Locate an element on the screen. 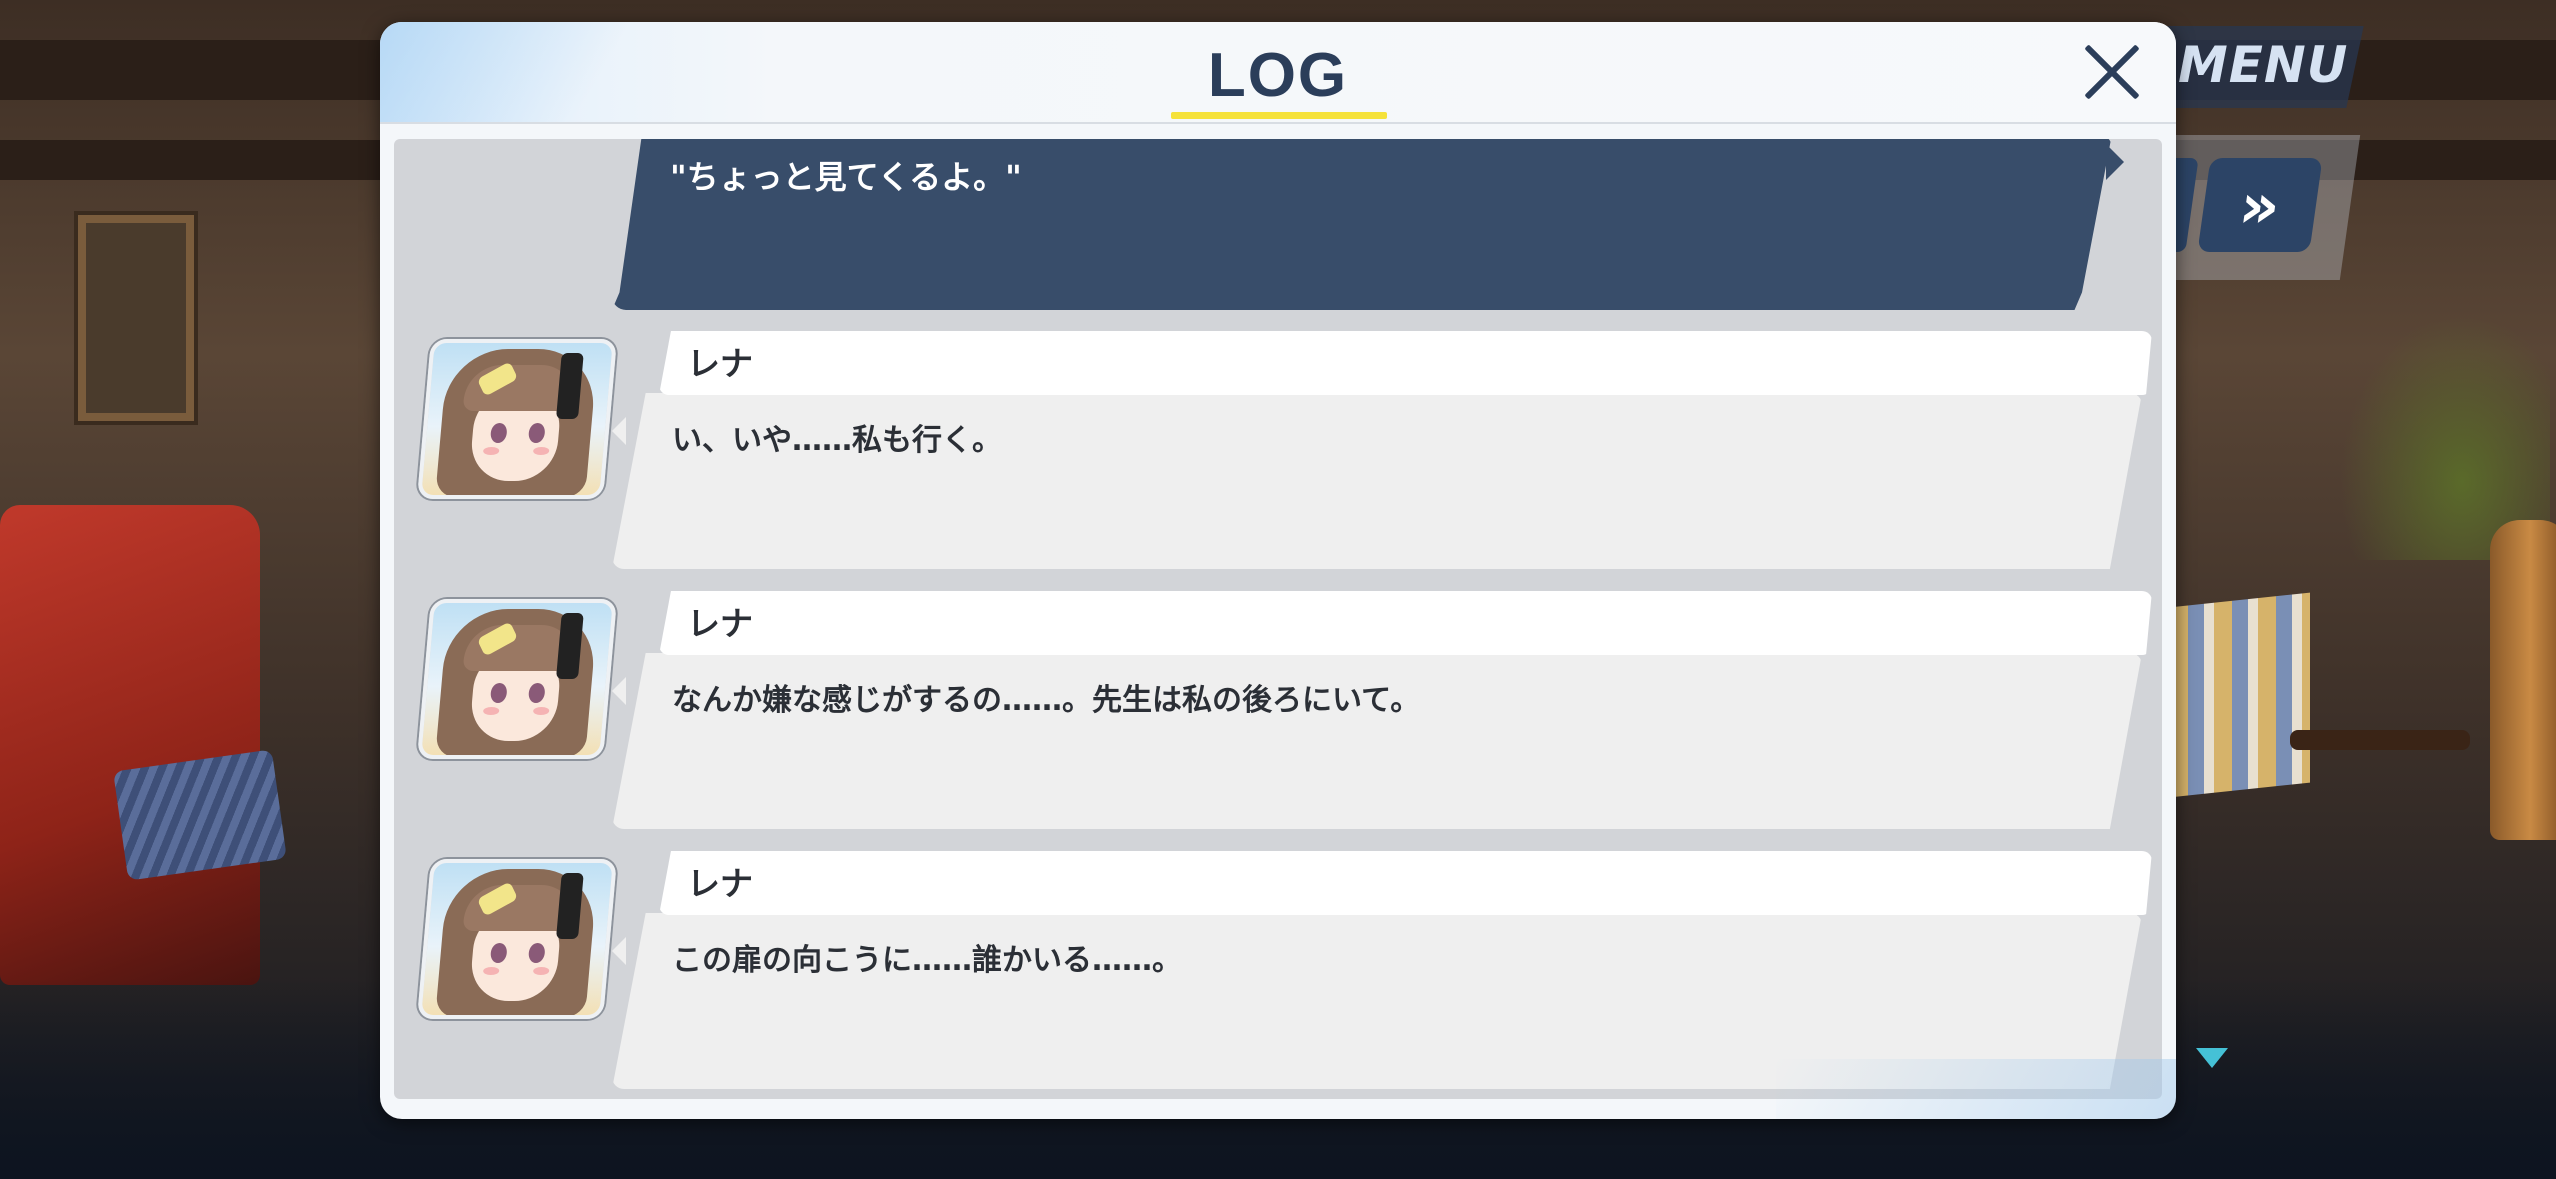 This screenshot has height=1179, width=2556. cushion is located at coordinates (200, 815).